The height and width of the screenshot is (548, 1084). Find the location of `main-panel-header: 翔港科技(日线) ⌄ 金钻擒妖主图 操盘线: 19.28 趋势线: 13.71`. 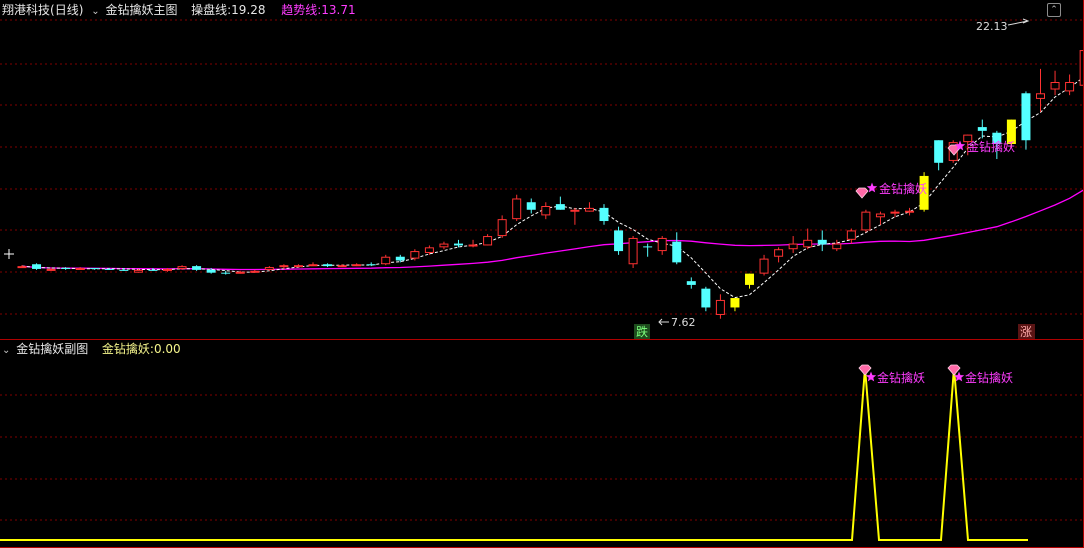

main-panel-header: 翔港科技(日线) ⌄ 金钻擒妖主图 操盘线: 19.28 趋势线: 13.71 is located at coordinates (542, 10).